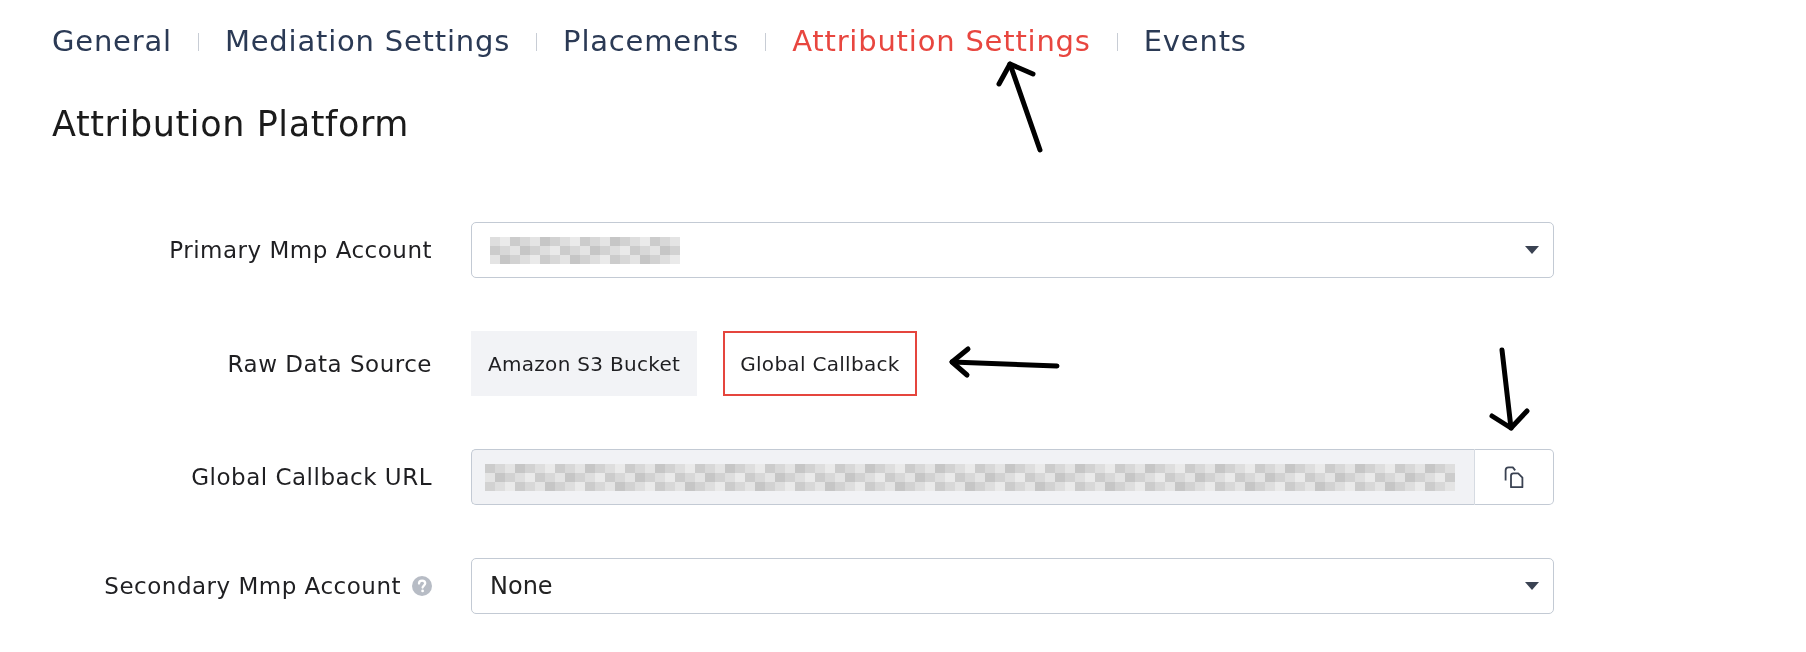  Describe the element at coordinates (329, 363) in the screenshot. I see `field-label: Raw Data Source` at that location.